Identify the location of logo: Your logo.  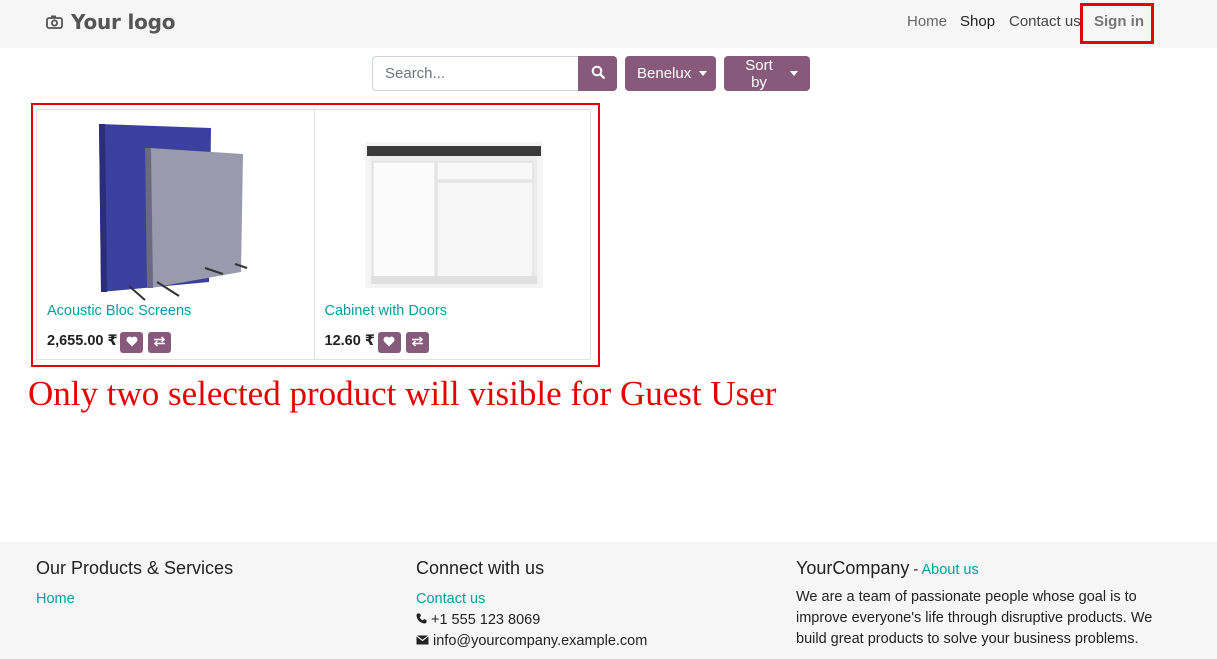
(111, 22).